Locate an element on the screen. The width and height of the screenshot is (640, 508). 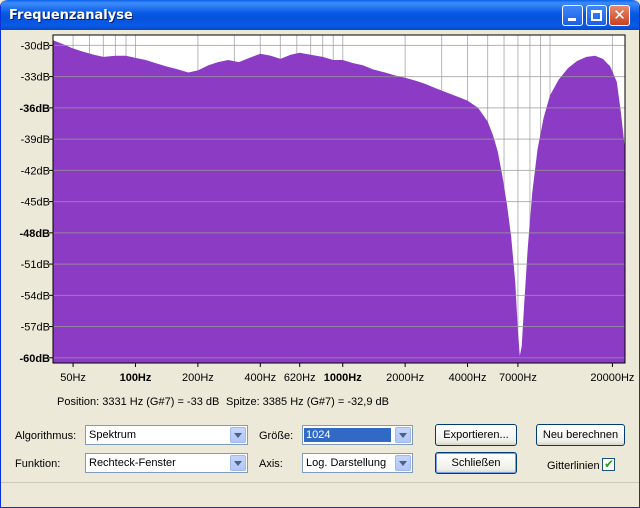
minimize-icon is located at coordinates (572, 19).